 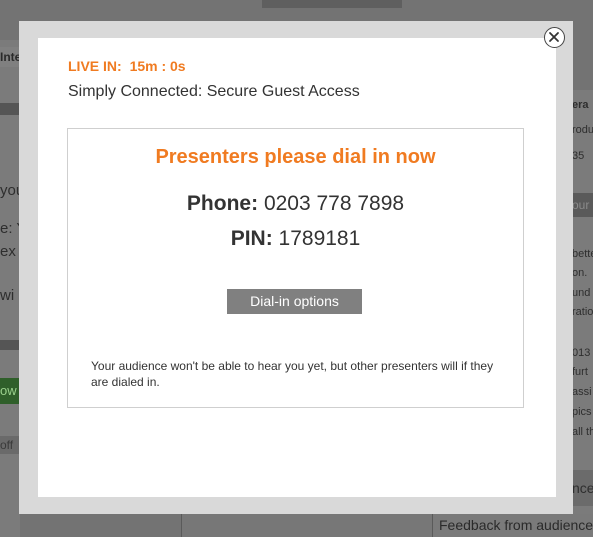 I want to click on background-right-text: 35, so click(x=578, y=156).